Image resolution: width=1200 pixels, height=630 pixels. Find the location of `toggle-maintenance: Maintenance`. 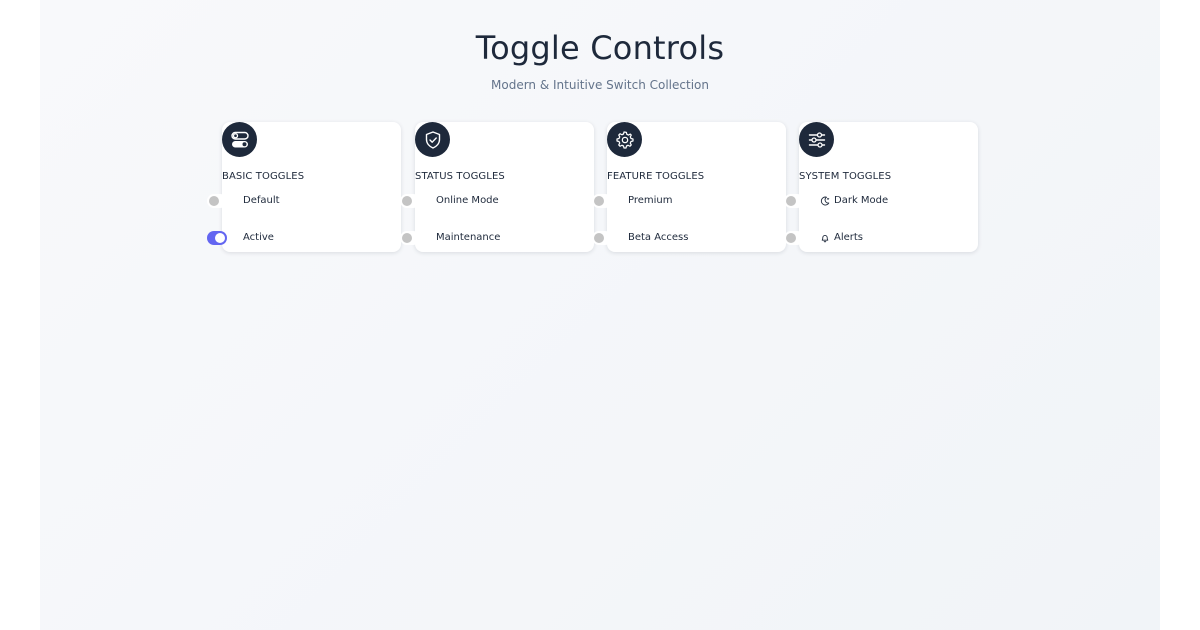

toggle-maintenance: Maintenance is located at coordinates (495, 238).